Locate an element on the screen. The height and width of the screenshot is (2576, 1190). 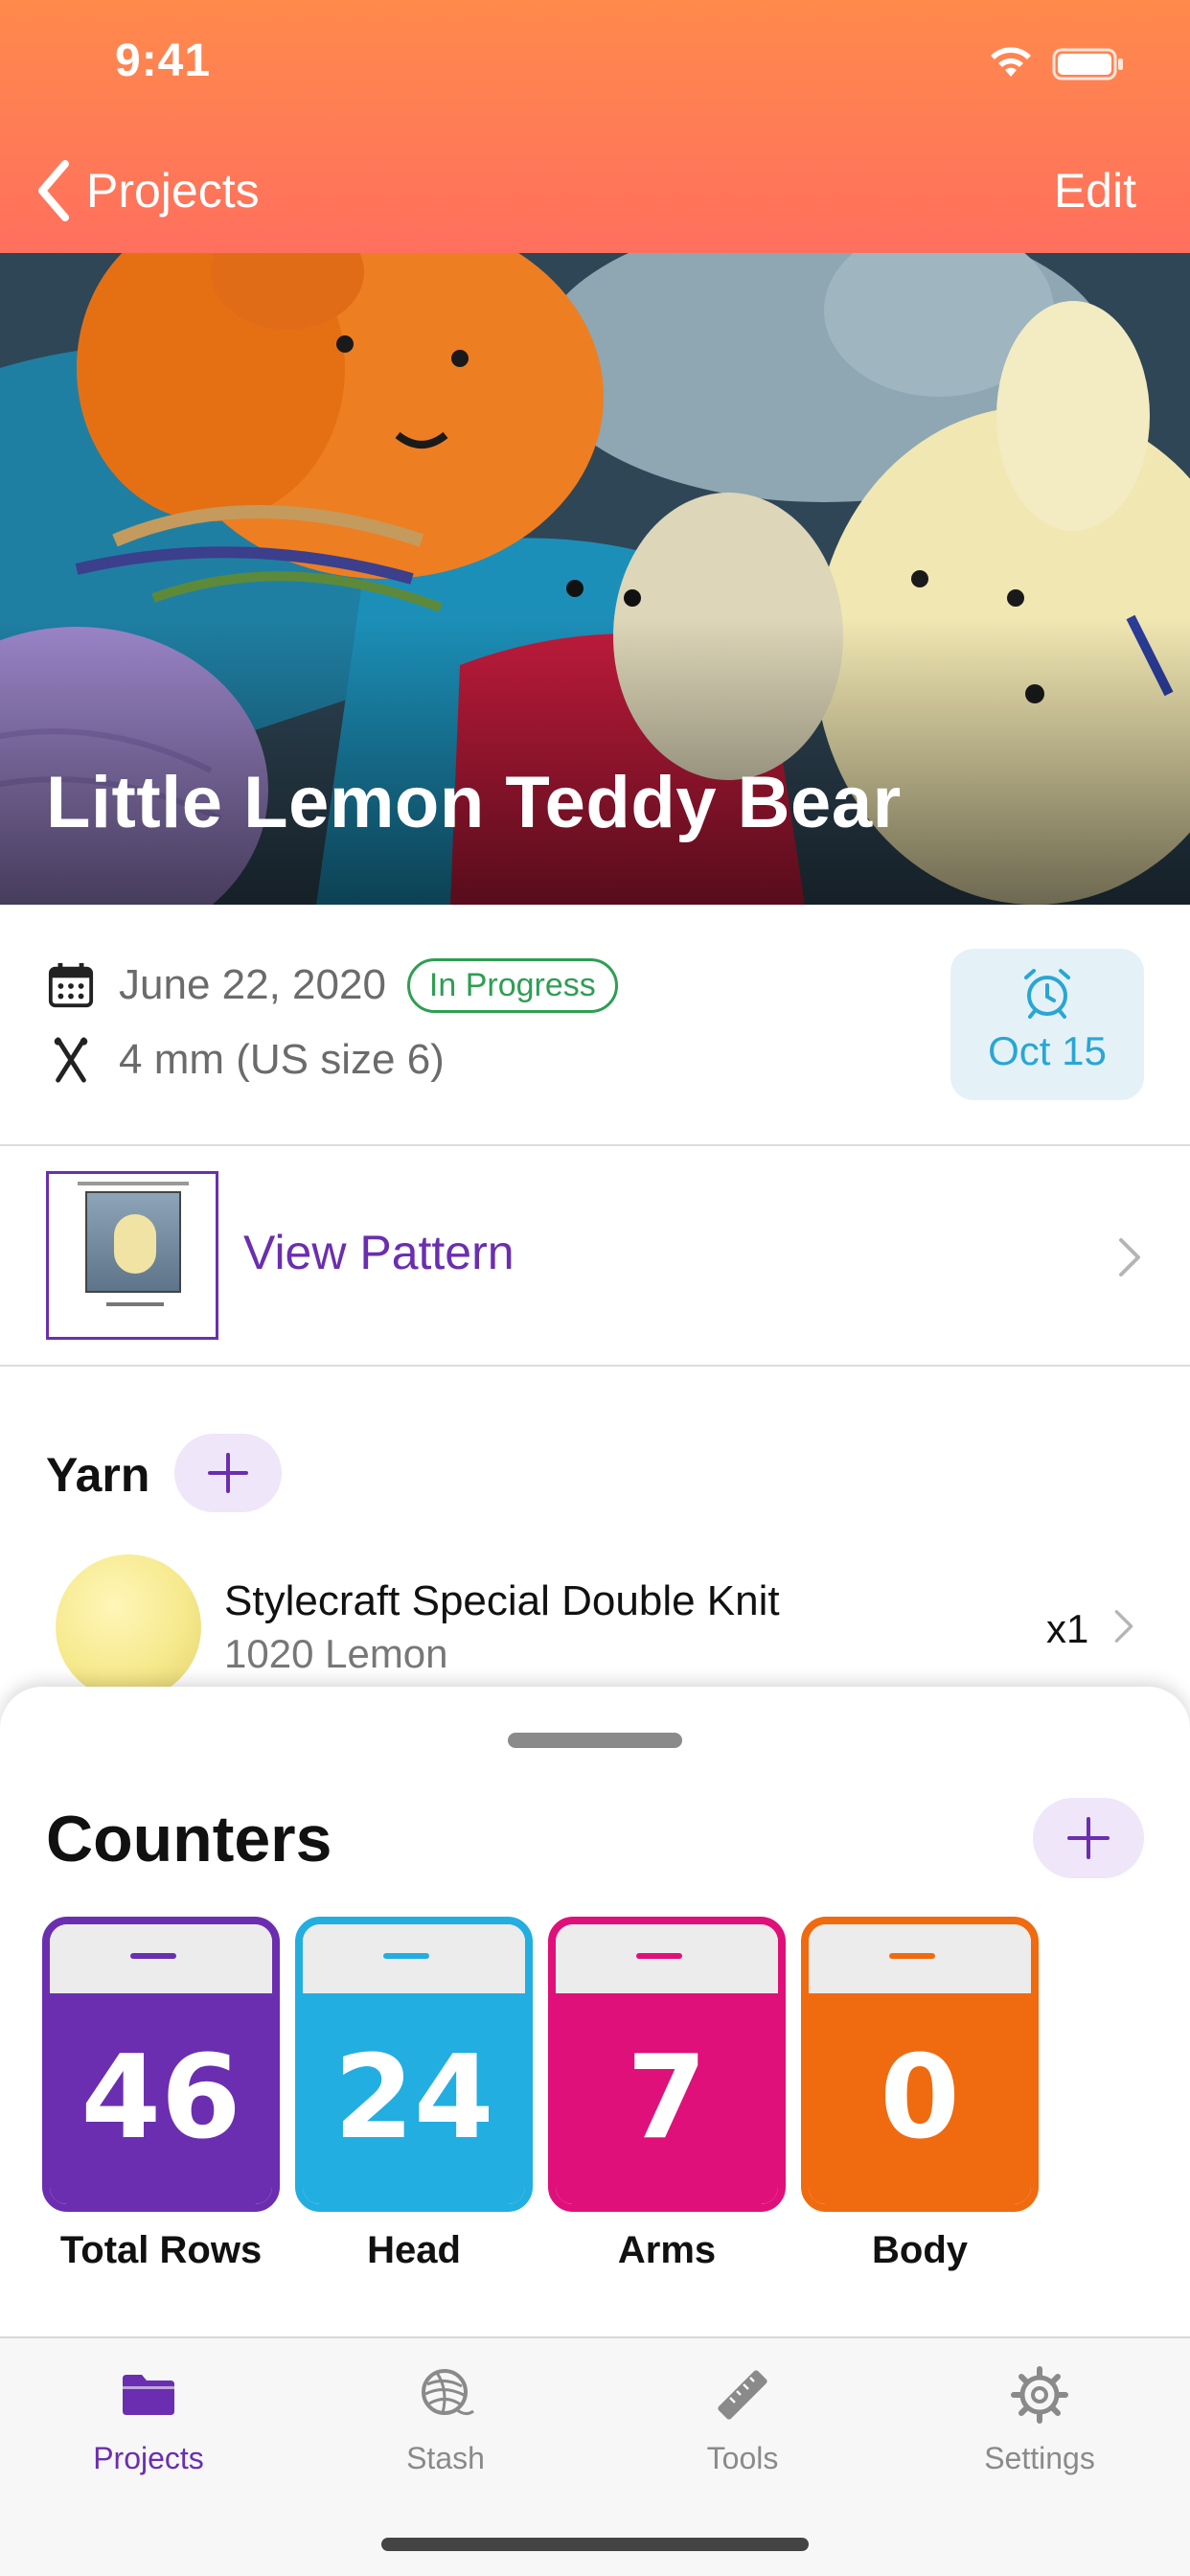
sheet-grabber is located at coordinates (595, 1740).